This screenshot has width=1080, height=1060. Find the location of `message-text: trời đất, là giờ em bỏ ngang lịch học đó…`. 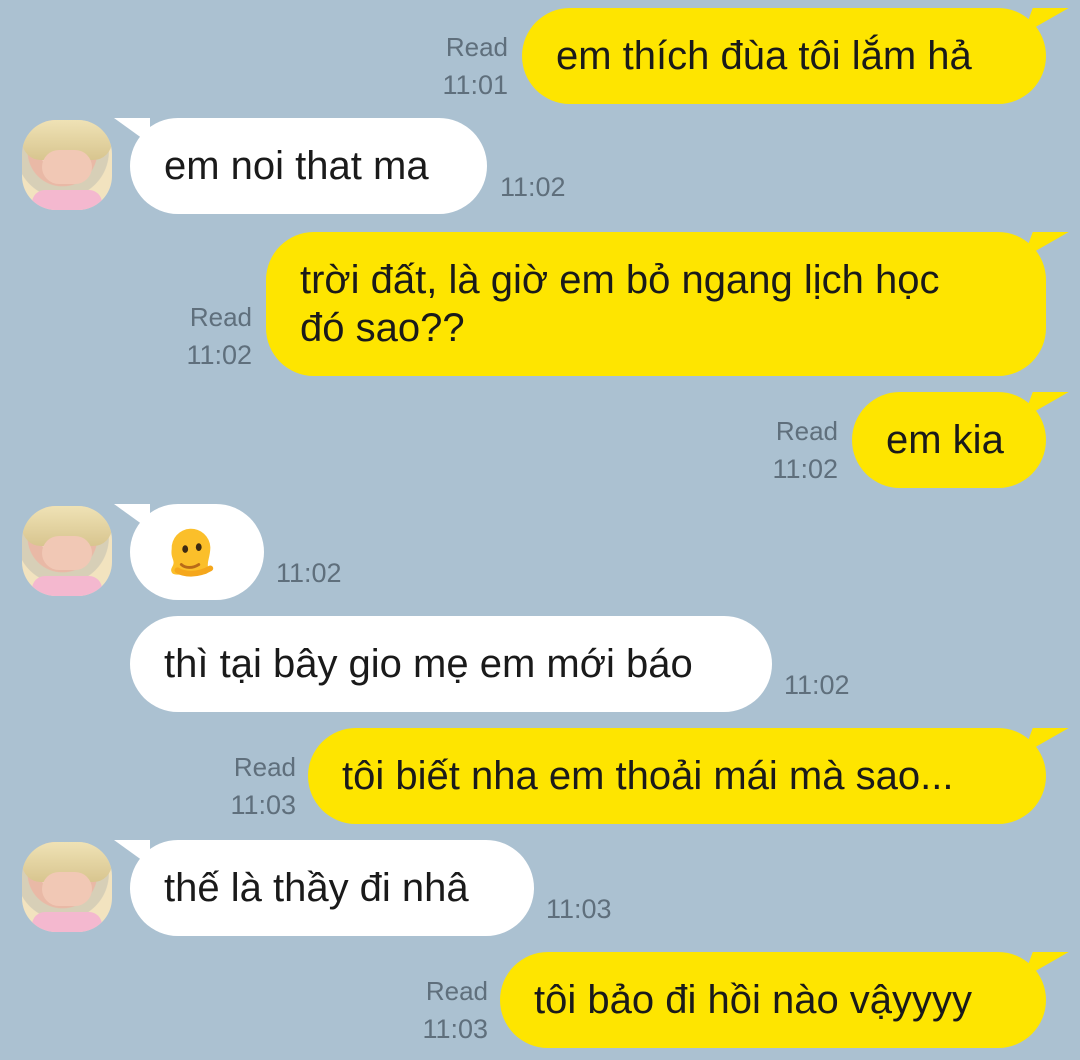

message-text: trời đất, là giờ em bỏ ngang lịch học đó… is located at coordinates (620, 304).